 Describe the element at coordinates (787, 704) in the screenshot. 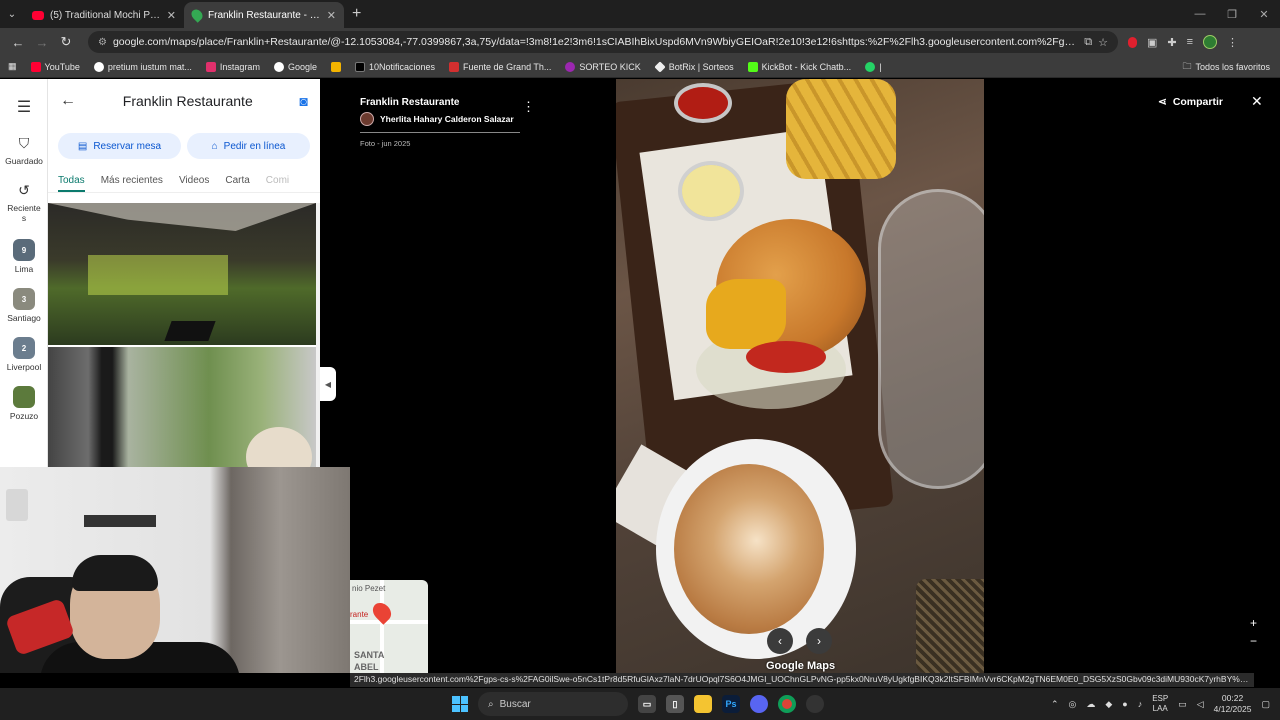

I see `chrome-icon` at that location.